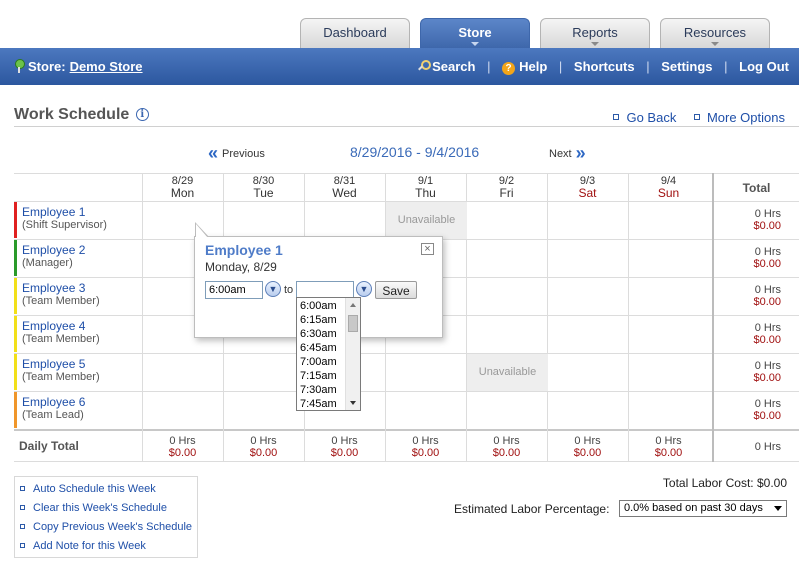 This screenshot has width=799, height=569. What do you see at coordinates (322, 306) in the screenshot?
I see `time-option: 6:00am` at bounding box center [322, 306].